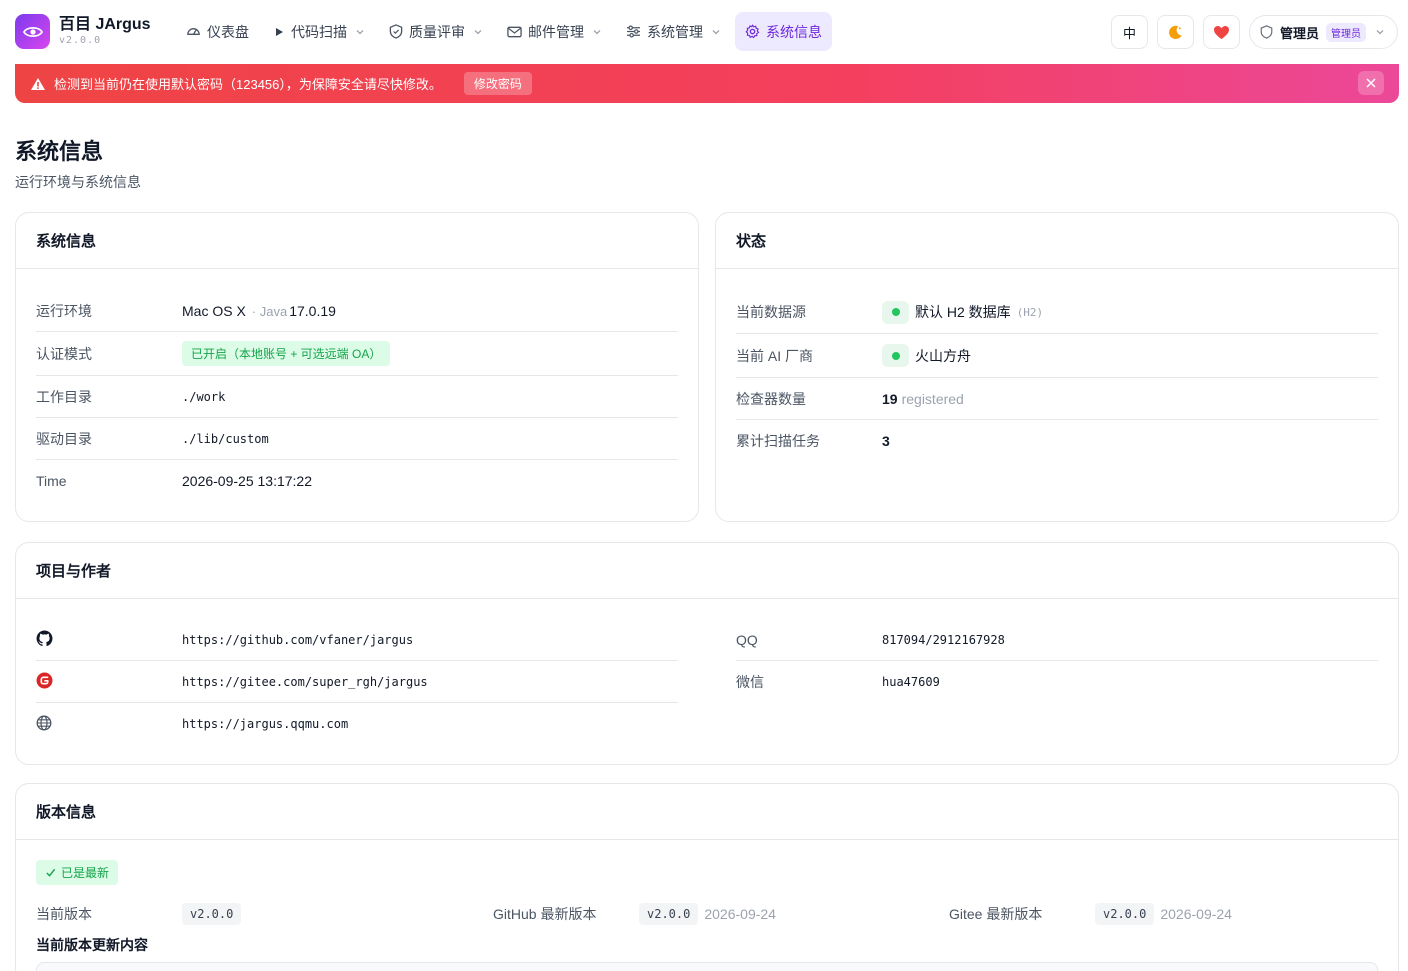 The width and height of the screenshot is (1408, 971). Describe the element at coordinates (265, 724) in the screenshot. I see `website-link: https://jargus.qqmu.com` at that location.